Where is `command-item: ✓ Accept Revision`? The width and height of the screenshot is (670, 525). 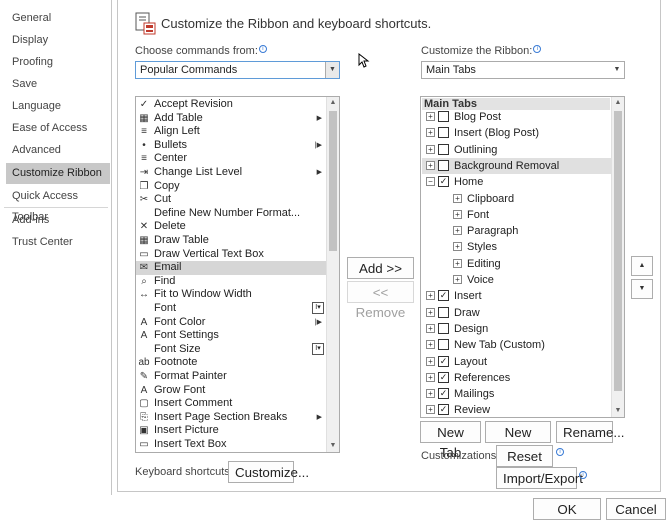 command-item: ✓ Accept Revision is located at coordinates (231, 105).